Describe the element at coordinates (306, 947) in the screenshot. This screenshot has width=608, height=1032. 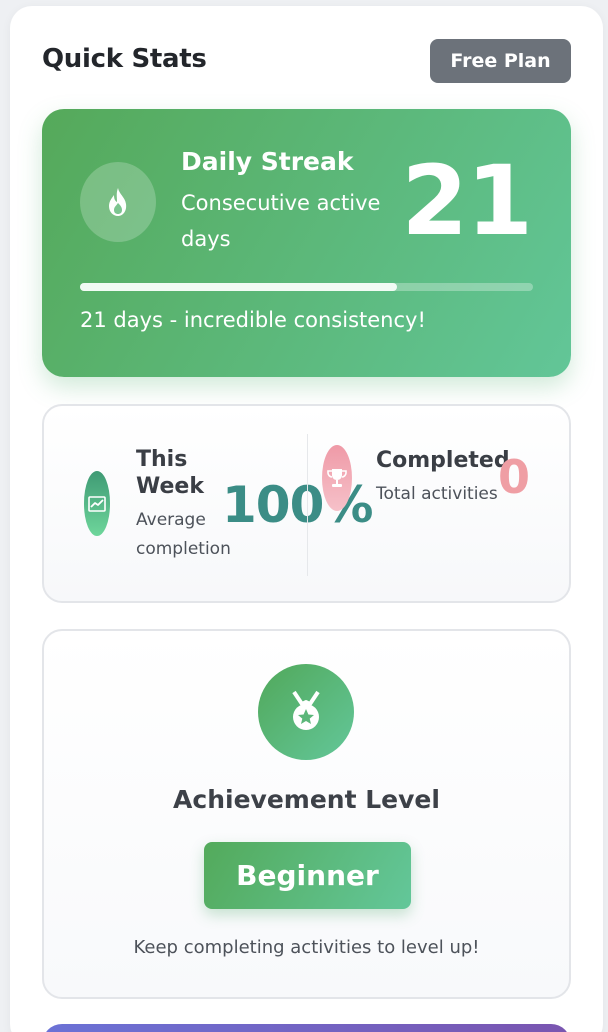
I see `achievement-hint: Keep completing activities to level up!` at that location.